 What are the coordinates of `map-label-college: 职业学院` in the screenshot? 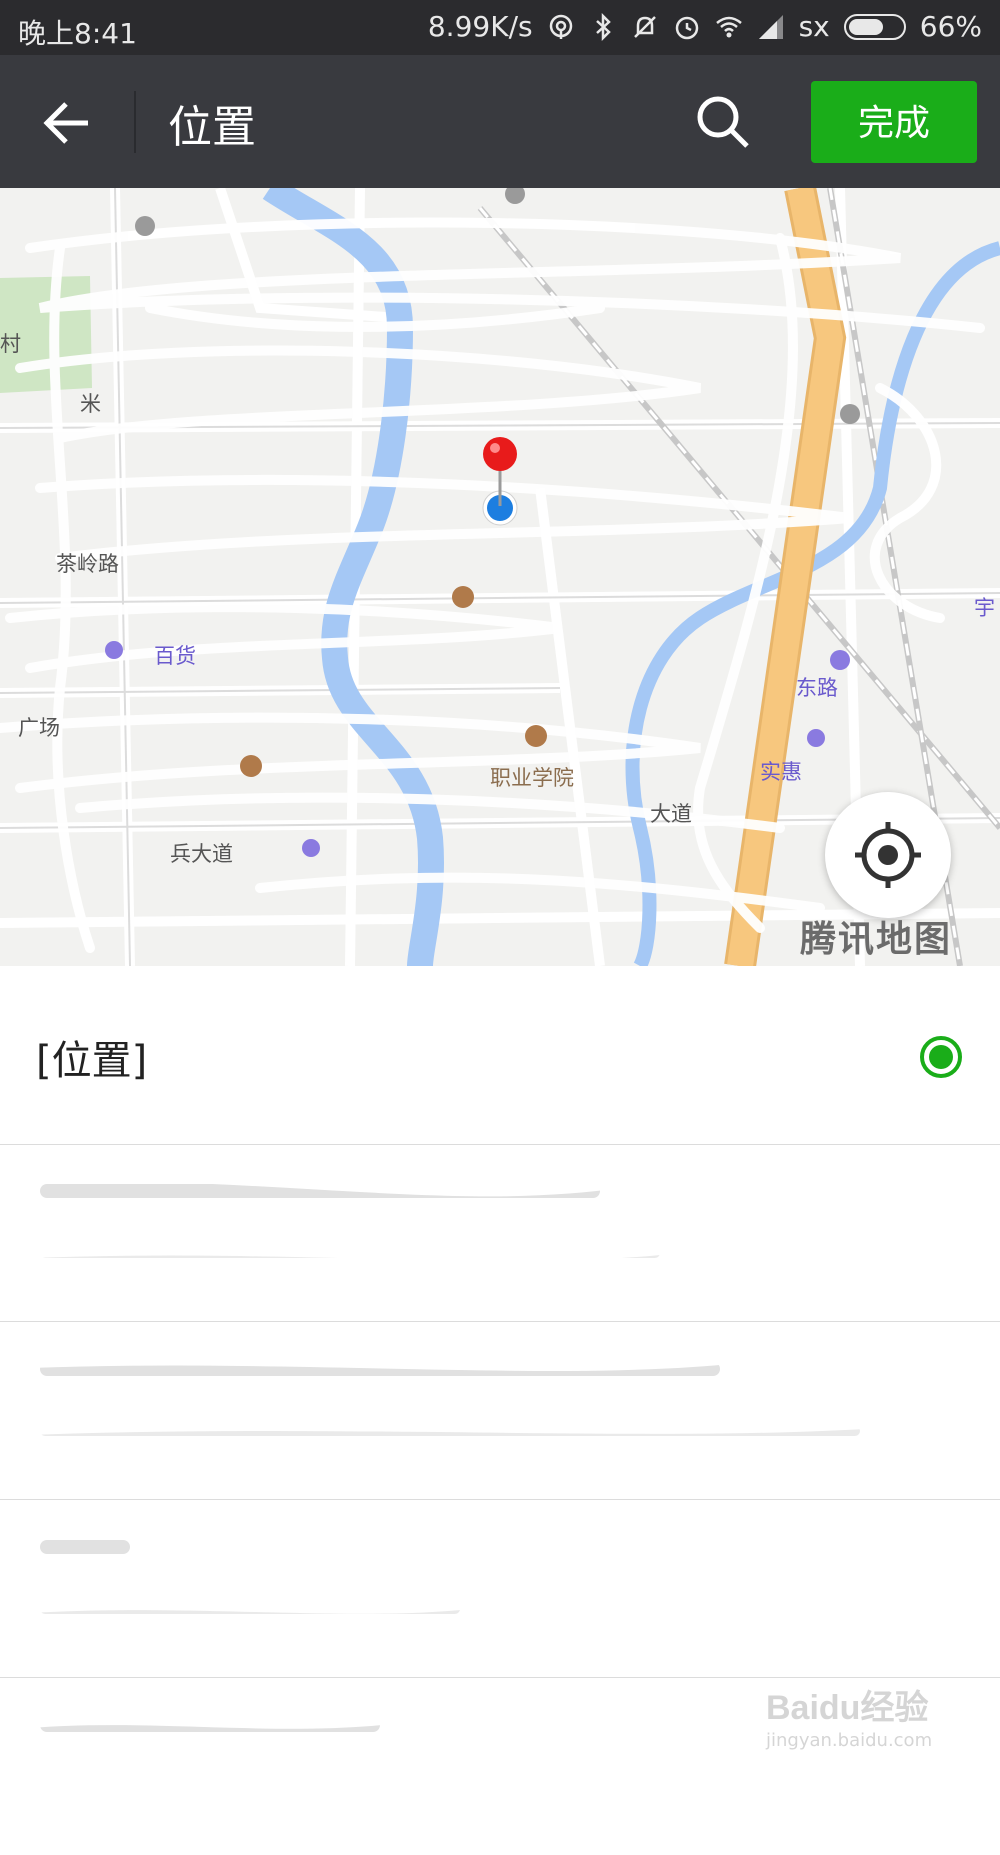 It's located at (532, 778).